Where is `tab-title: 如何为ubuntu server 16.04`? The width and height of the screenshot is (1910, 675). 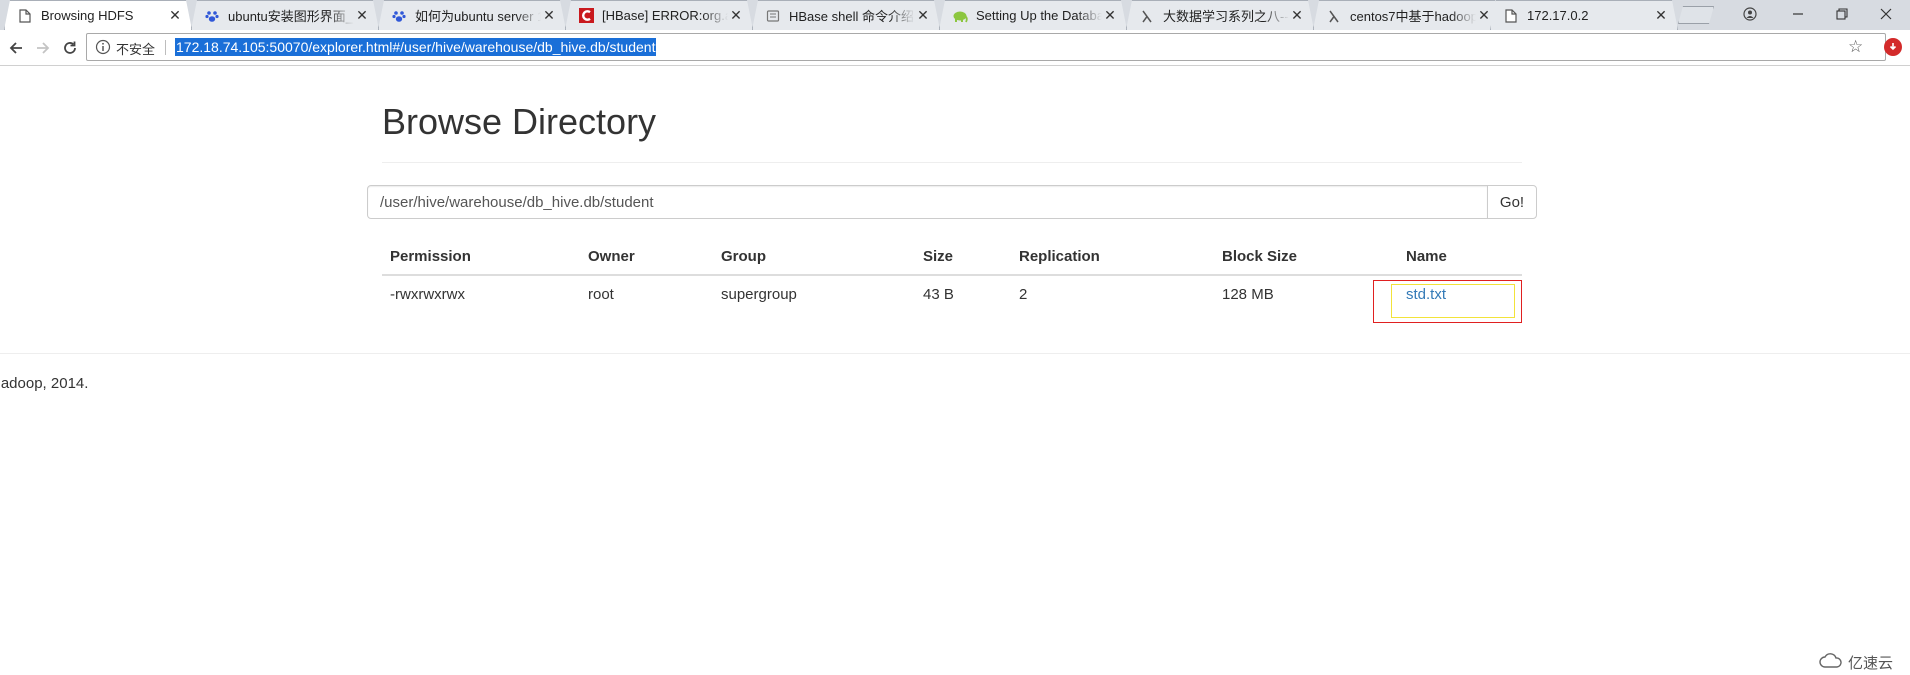 tab-title: 如何为ubuntu server 16.04 is located at coordinates (478, 16).